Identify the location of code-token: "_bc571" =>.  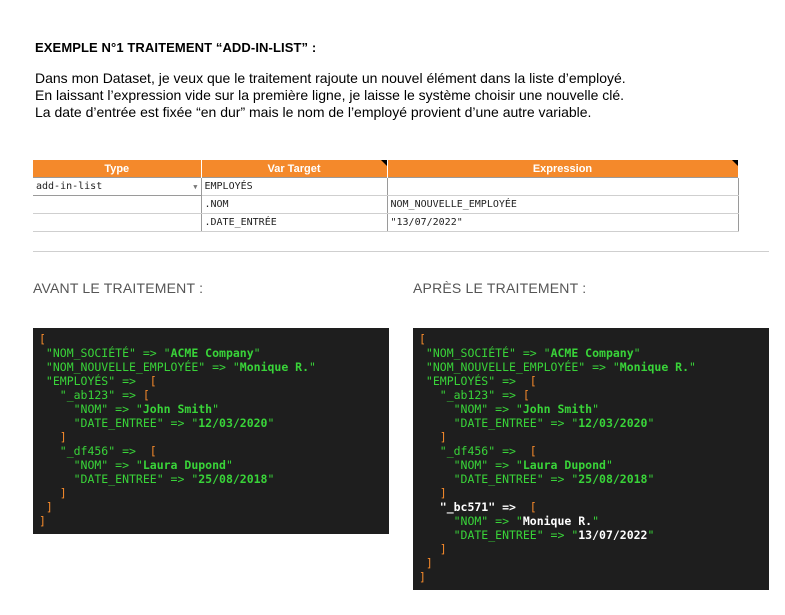
(474, 507).